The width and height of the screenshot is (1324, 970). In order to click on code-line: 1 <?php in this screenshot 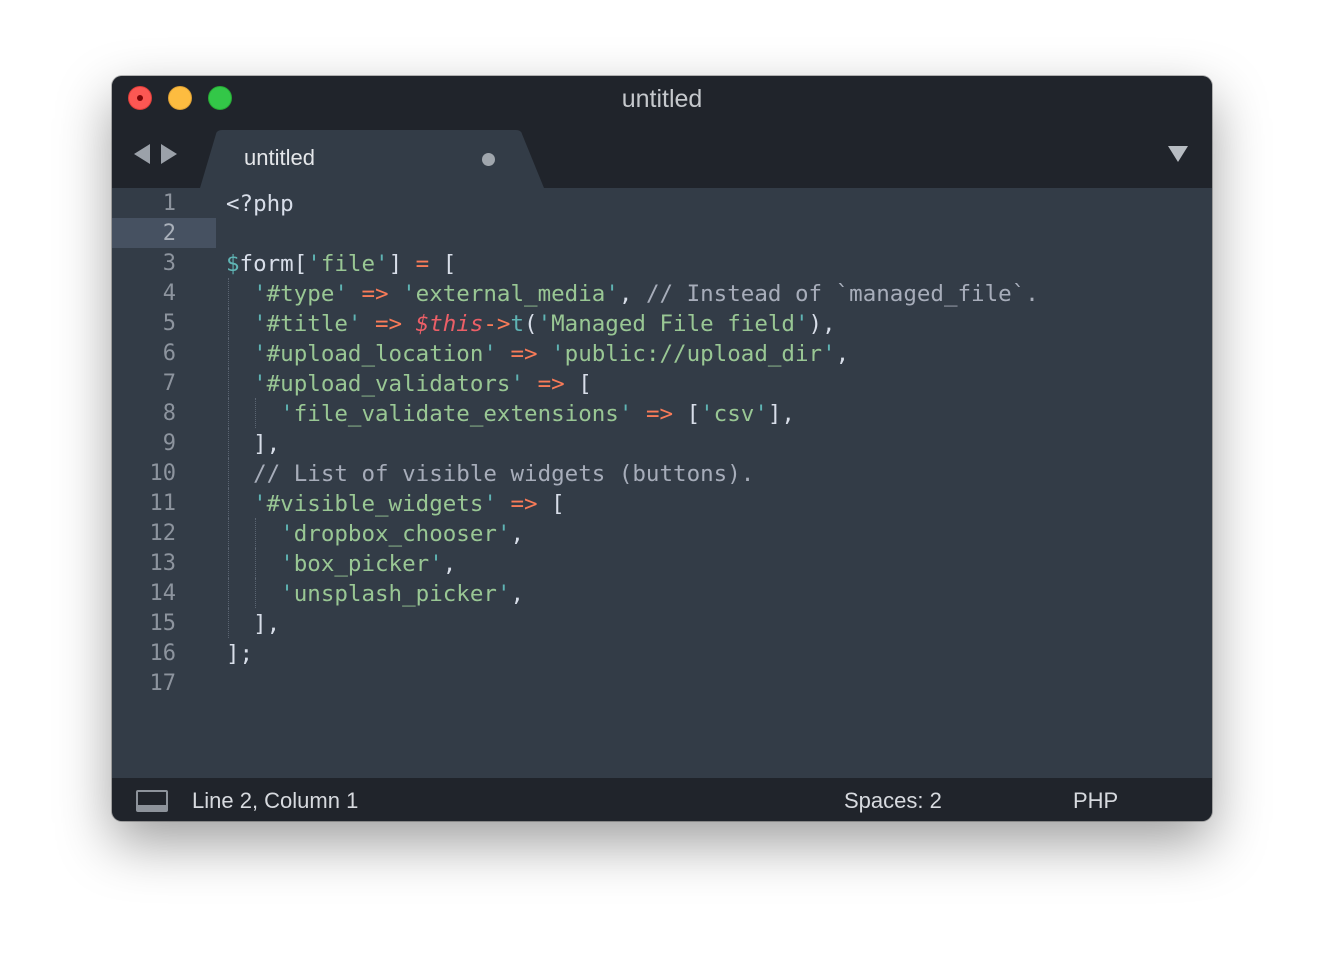, I will do `click(662, 203)`.